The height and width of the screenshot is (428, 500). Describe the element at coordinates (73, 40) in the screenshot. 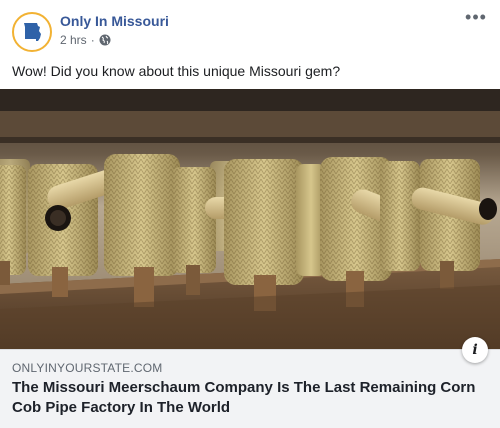

I see `post-timestamp: 2 hrs` at that location.